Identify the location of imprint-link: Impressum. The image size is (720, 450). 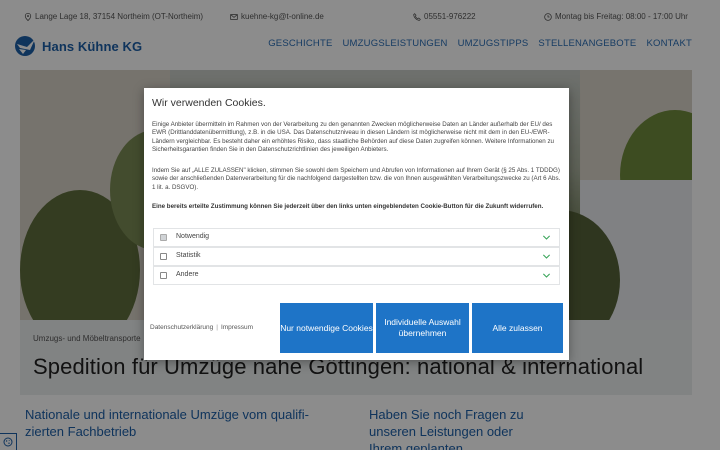
(237, 327).